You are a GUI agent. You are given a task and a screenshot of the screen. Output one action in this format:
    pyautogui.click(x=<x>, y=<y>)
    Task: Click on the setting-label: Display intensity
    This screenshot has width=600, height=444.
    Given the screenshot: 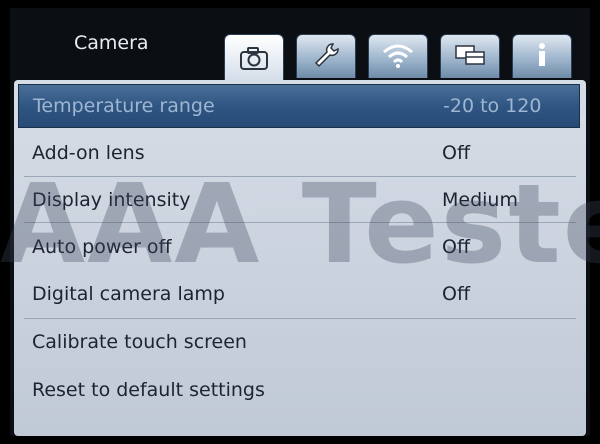 What is the action you would take?
    pyautogui.click(x=111, y=200)
    